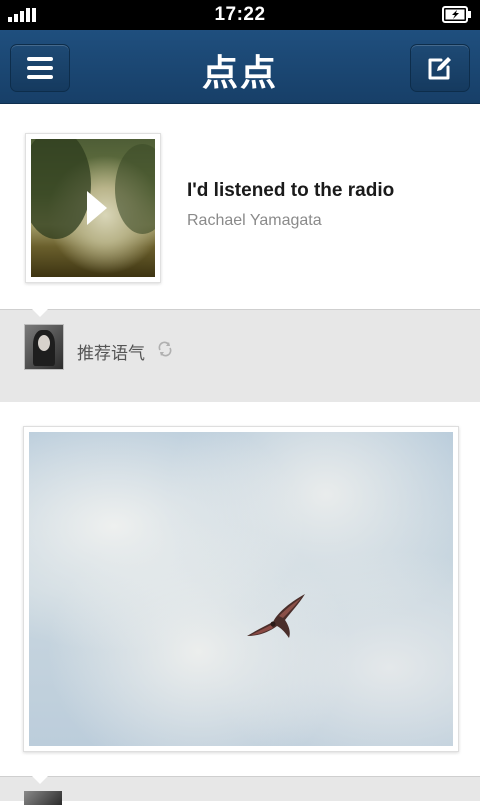 The width and height of the screenshot is (480, 805). Describe the element at coordinates (290, 191) in the screenshot. I see `song-title: I'd listened to the radio` at that location.